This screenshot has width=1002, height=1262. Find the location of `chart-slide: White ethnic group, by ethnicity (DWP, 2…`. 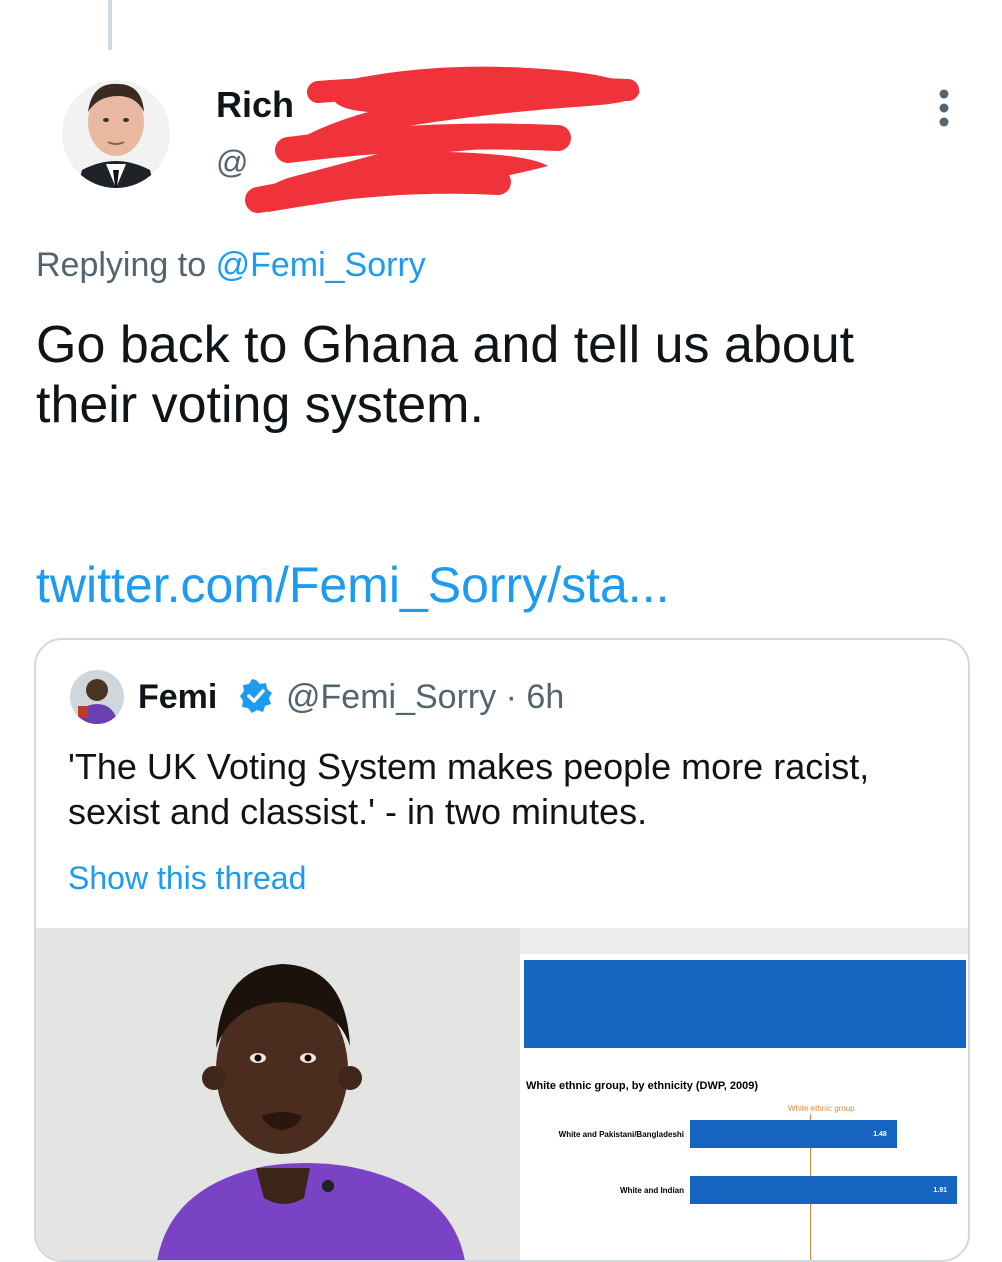

chart-slide: White ethnic group, by ethnicity (DWP, 2… is located at coordinates (744, 1107).